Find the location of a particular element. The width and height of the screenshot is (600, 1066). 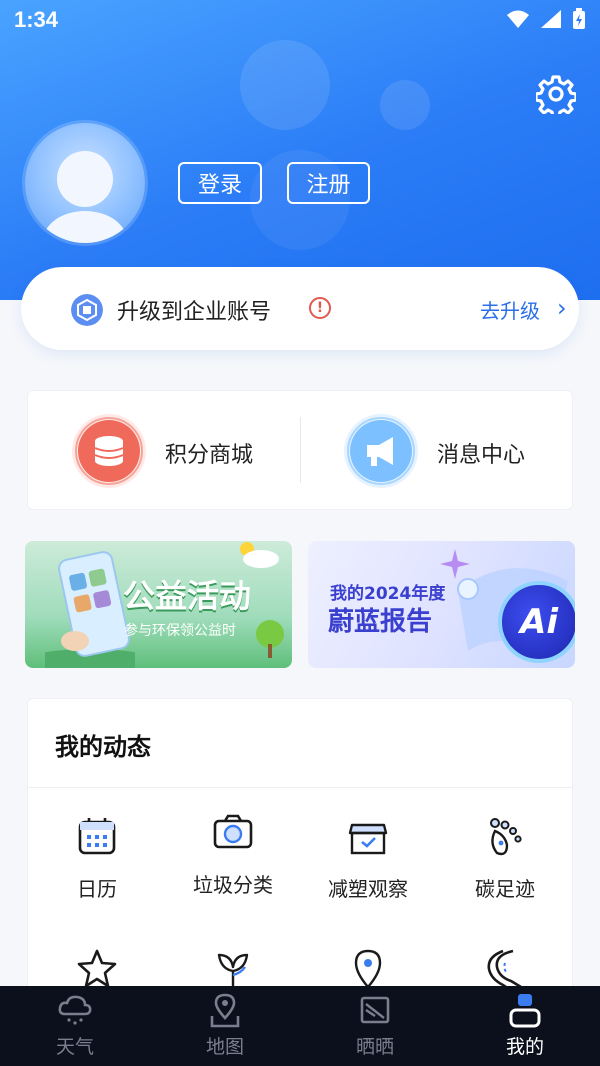

message-center-entry: 消息中心 is located at coordinates (437, 451).